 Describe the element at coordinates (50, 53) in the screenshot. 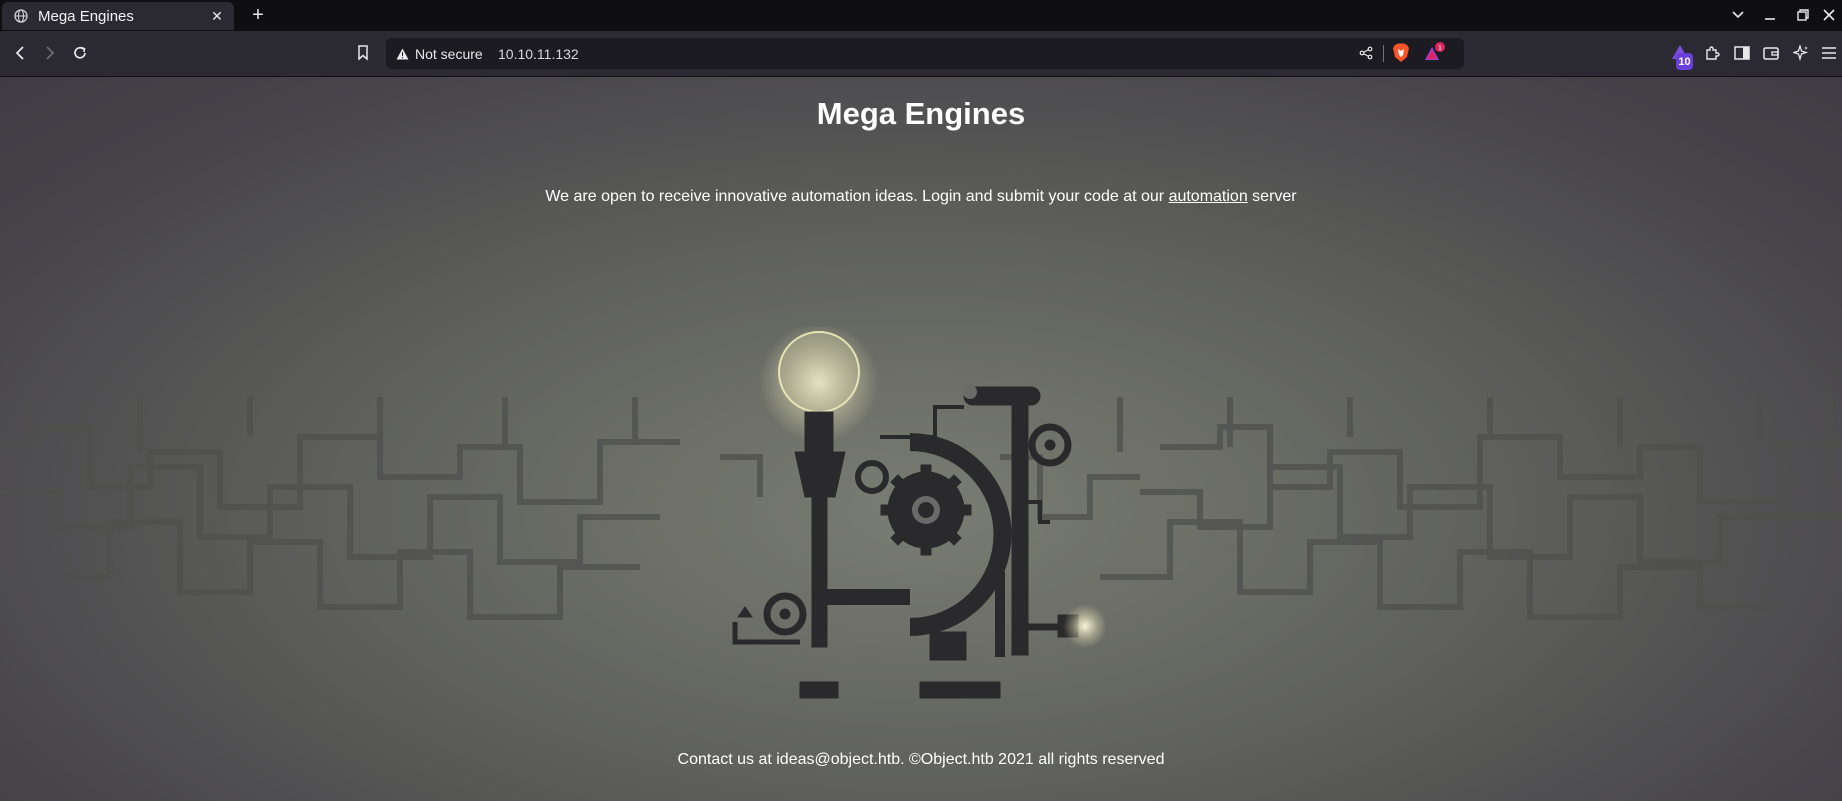

I see `forward-icon` at that location.